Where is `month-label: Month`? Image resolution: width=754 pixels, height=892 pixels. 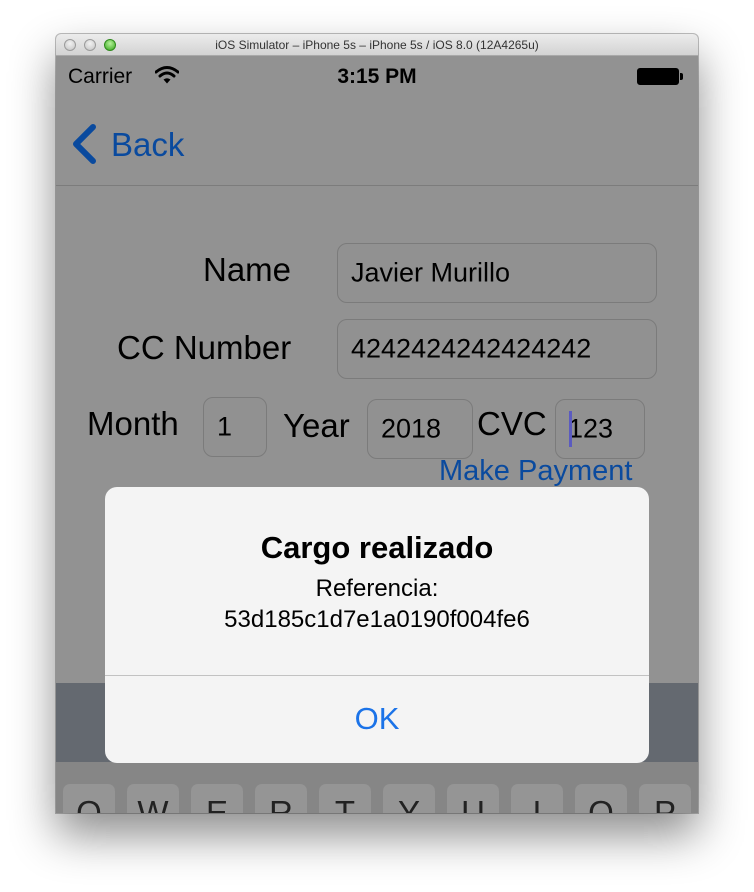 month-label: Month is located at coordinates (133, 423).